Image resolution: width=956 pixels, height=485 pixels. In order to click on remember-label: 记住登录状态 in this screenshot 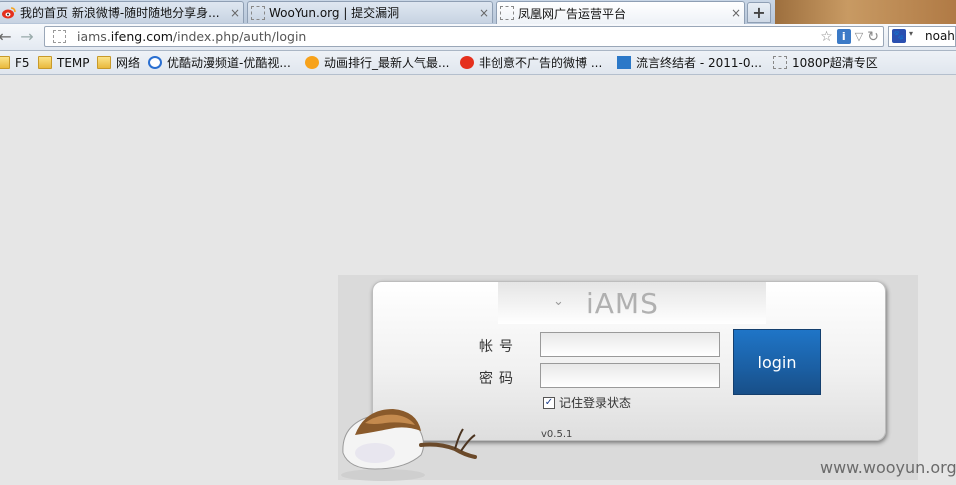, I will do `click(595, 403)`.